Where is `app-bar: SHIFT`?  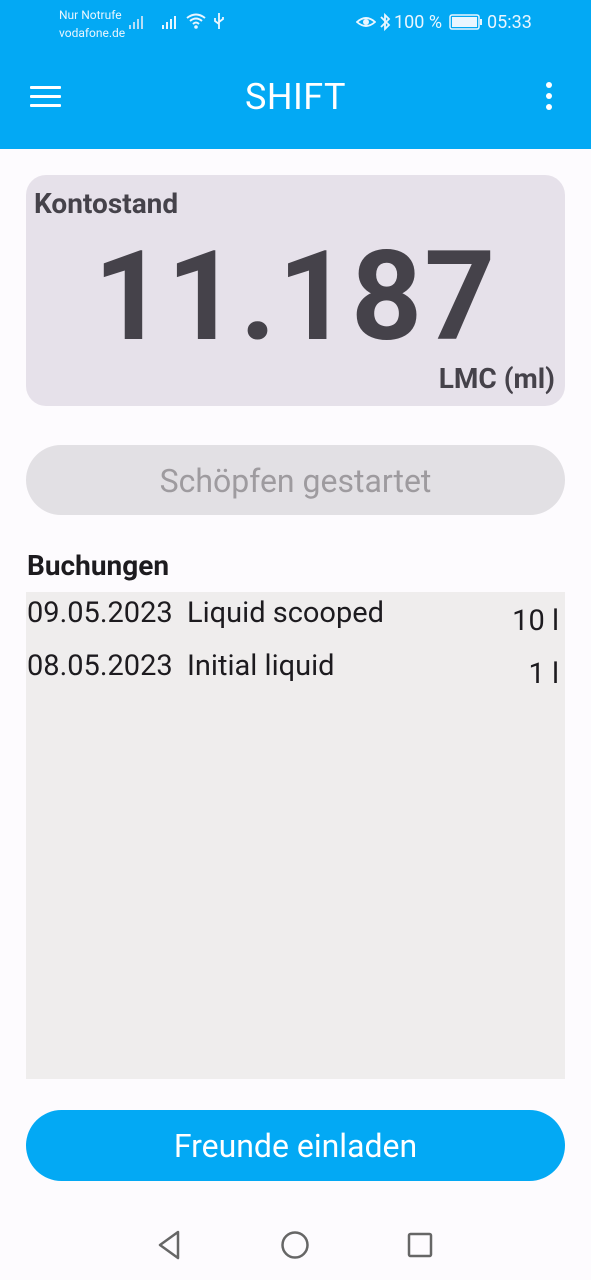 app-bar: SHIFT is located at coordinates (295, 98).